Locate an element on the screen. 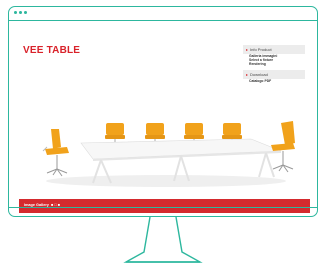 The width and height of the screenshot is (328, 264). monitor-stand is located at coordinates (163, 239).